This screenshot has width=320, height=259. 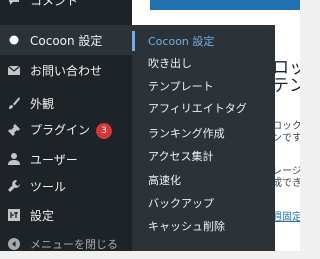 What do you see at coordinates (74, 244) in the screenshot?
I see `sidebar-item-label: メニューを閉じる` at bounding box center [74, 244].